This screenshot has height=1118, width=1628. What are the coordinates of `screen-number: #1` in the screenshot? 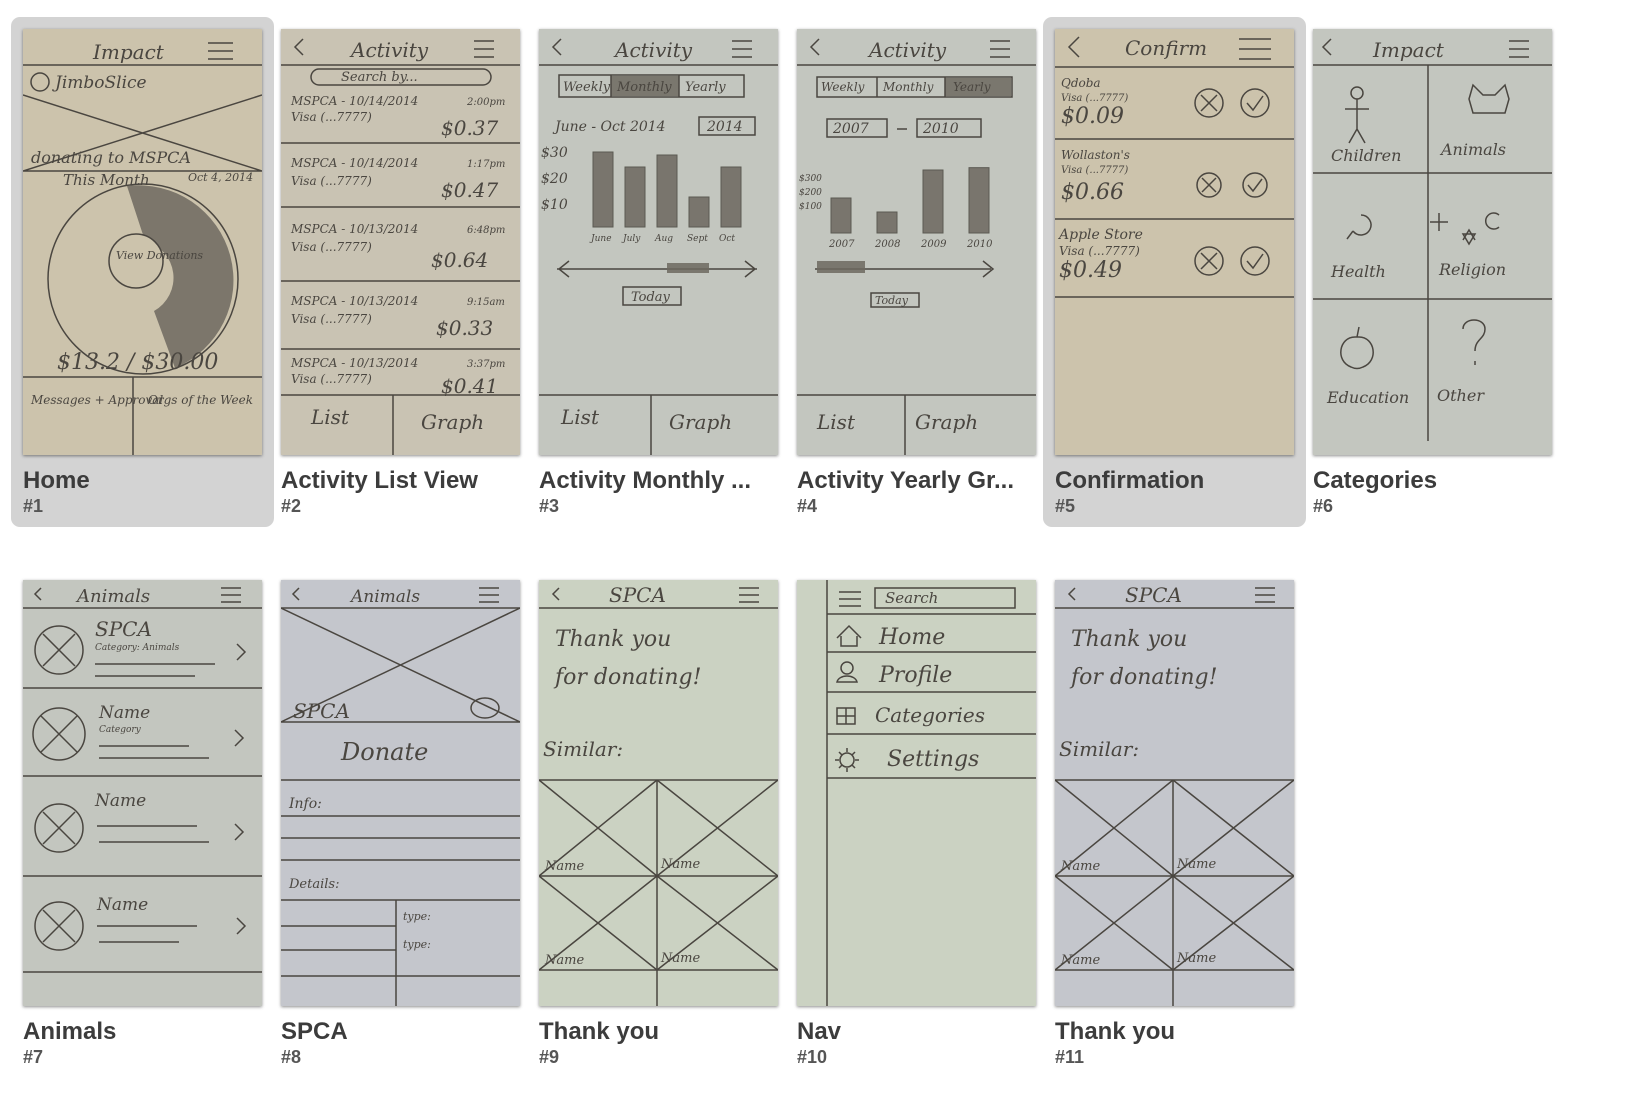 It's located at (33, 506).